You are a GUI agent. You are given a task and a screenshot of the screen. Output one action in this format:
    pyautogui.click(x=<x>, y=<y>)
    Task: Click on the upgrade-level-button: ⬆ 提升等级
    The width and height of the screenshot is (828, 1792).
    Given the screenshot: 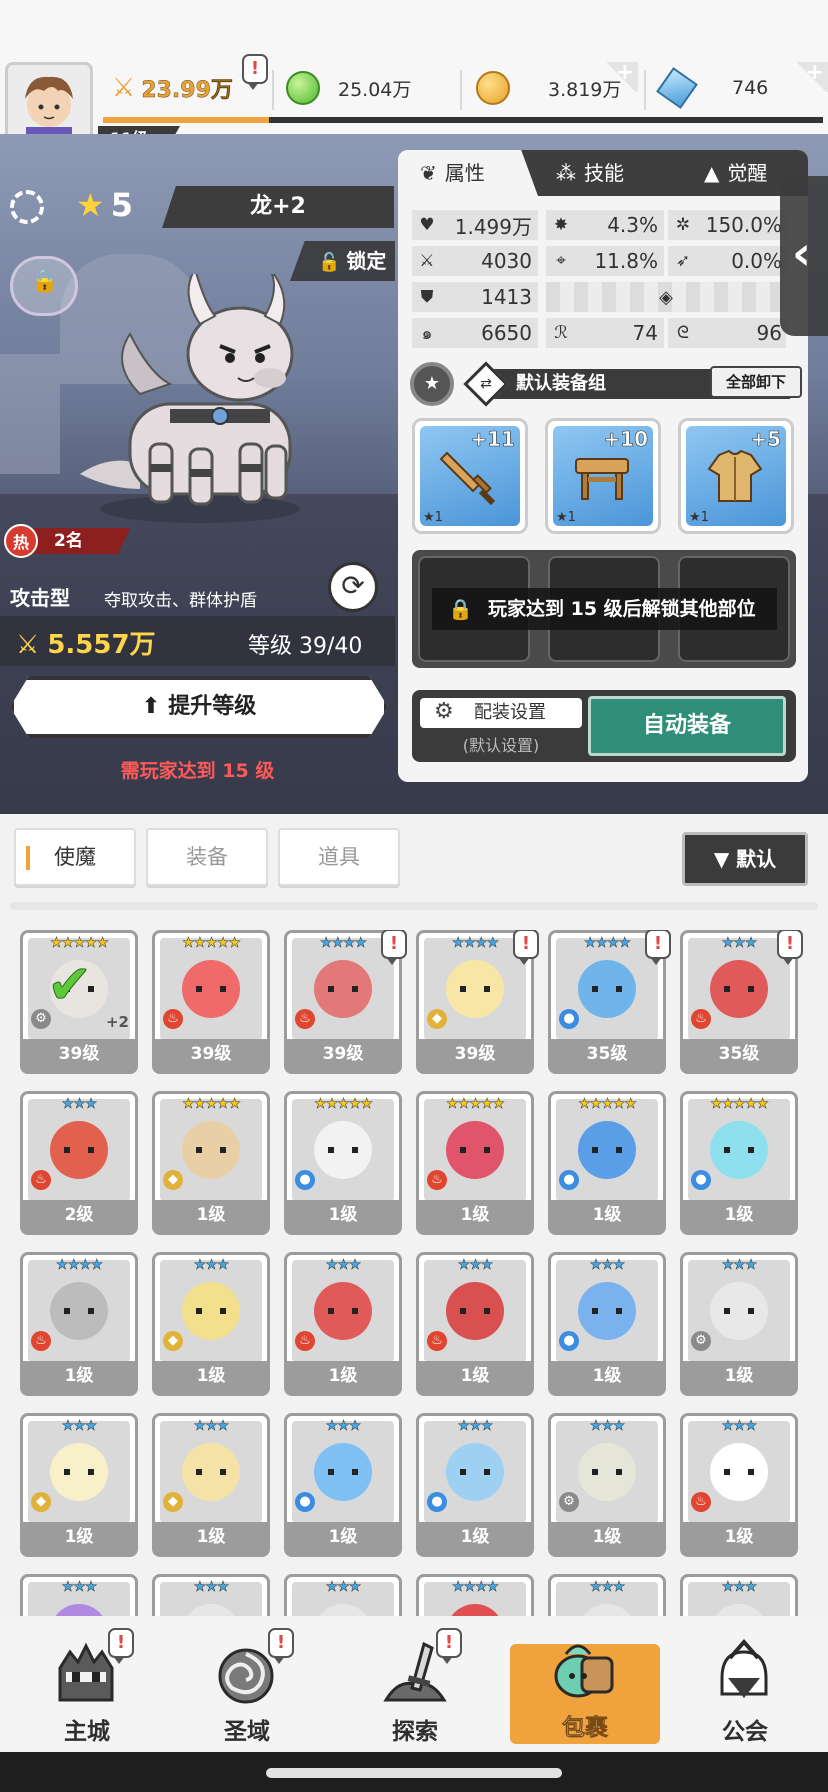 What is the action you would take?
    pyautogui.click(x=199, y=707)
    